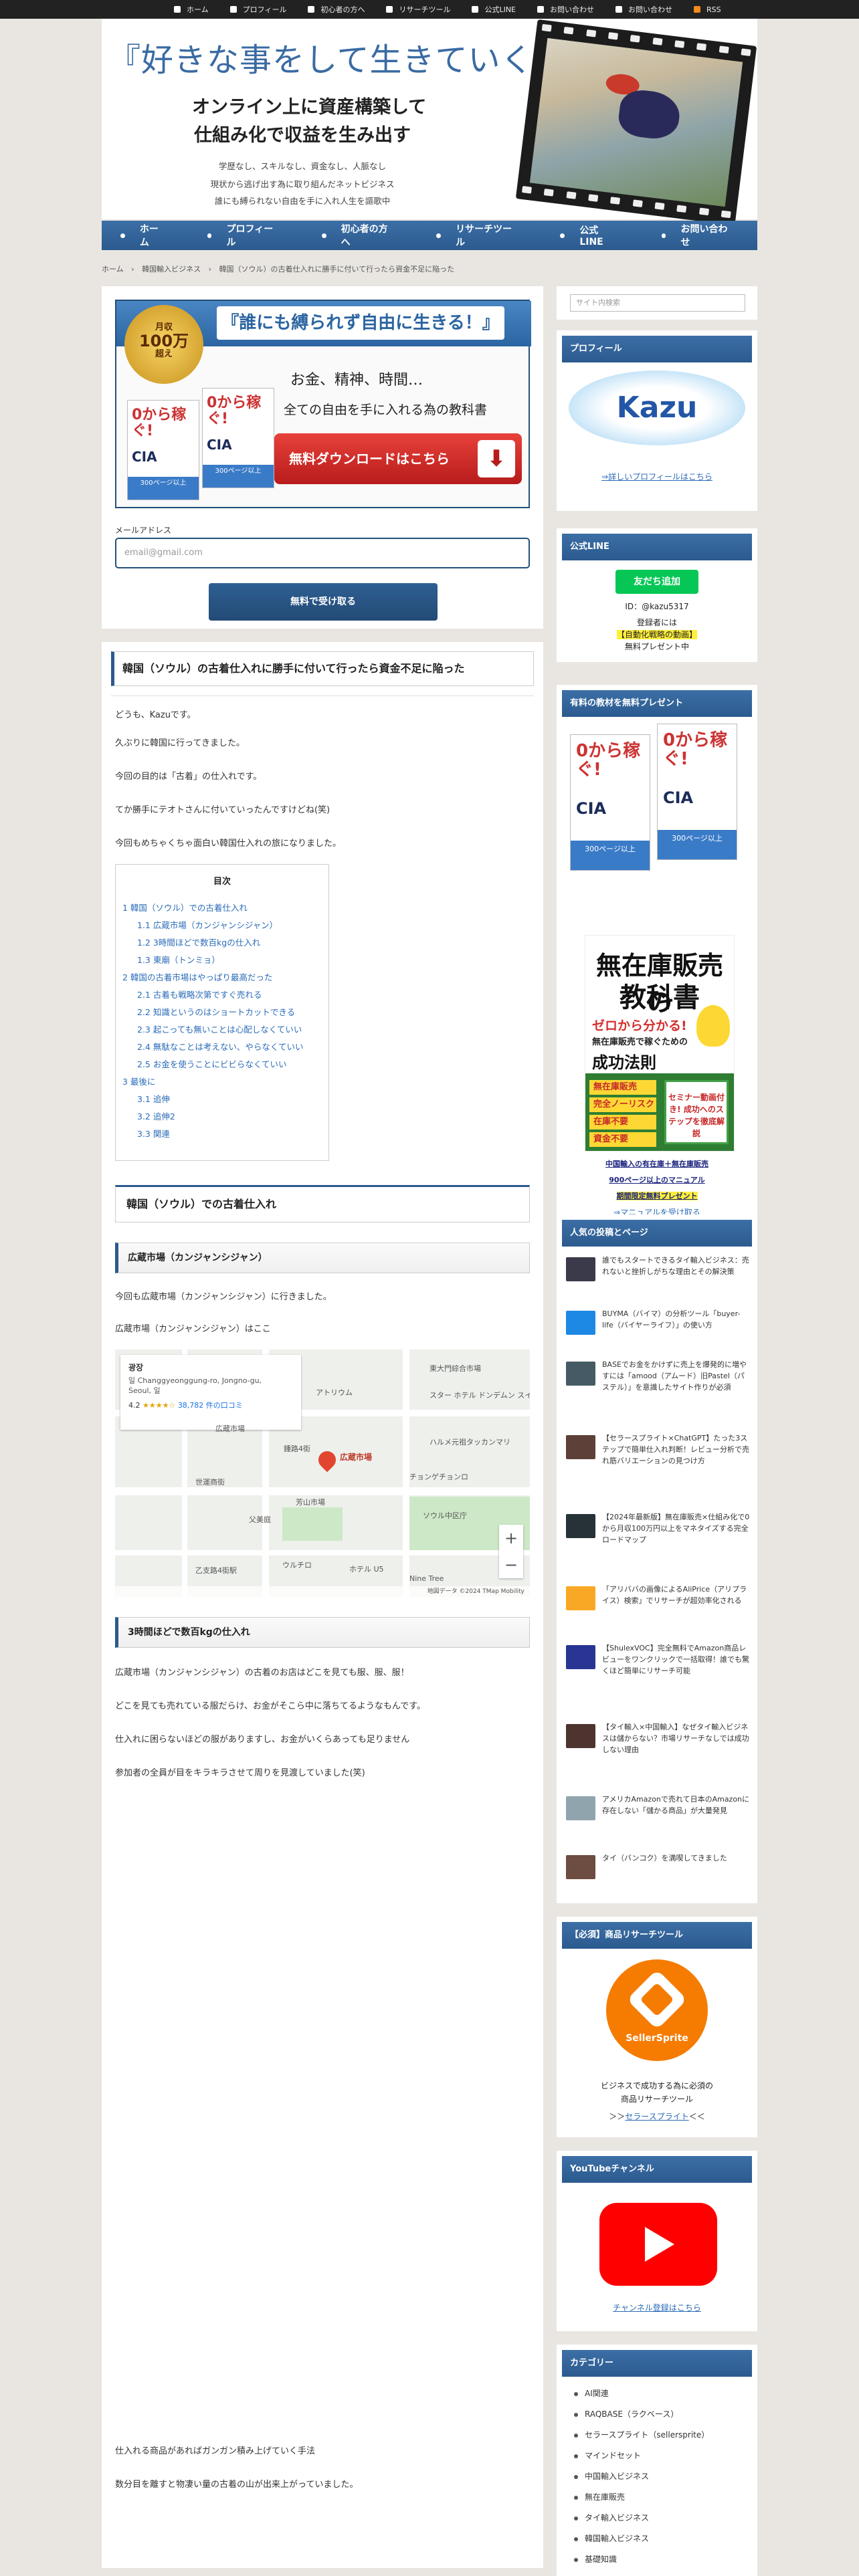 This screenshot has height=2576, width=859. I want to click on category-link: 基礎知識, so click(595, 2559).